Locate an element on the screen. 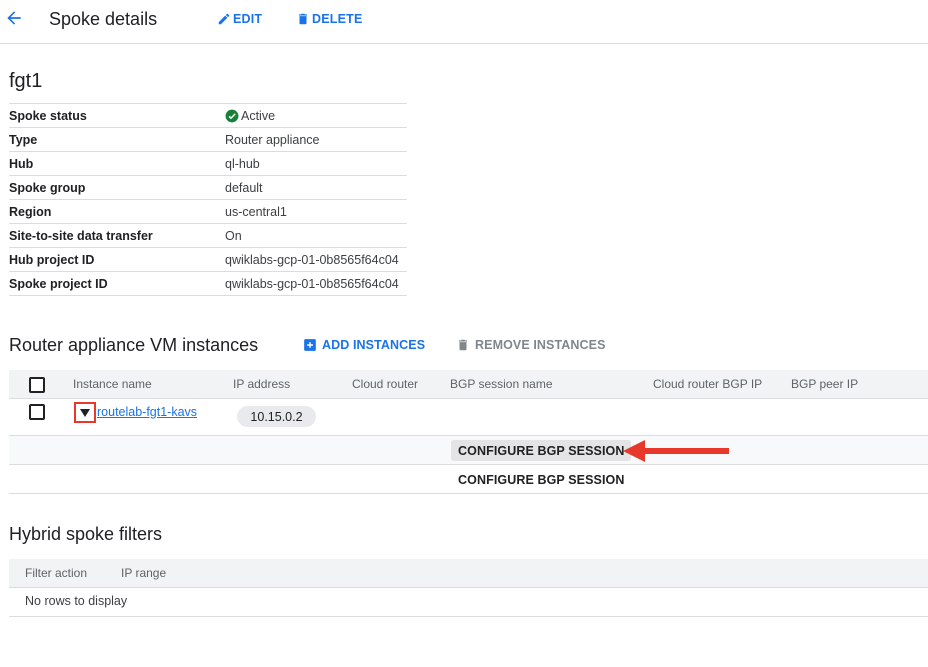 The image size is (928, 667). back-button is located at coordinates (14, 19).